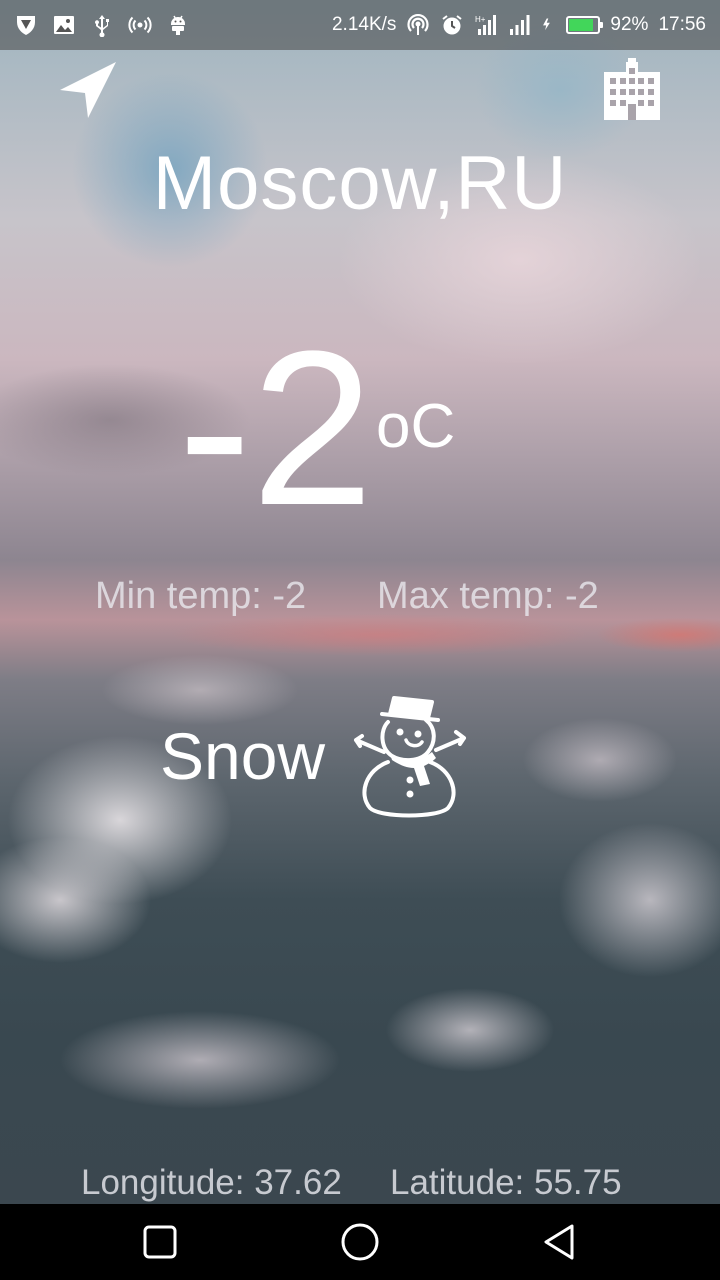 The width and height of the screenshot is (720, 1280). Describe the element at coordinates (560, 1242) in the screenshot. I see `back-triangle-icon` at that location.